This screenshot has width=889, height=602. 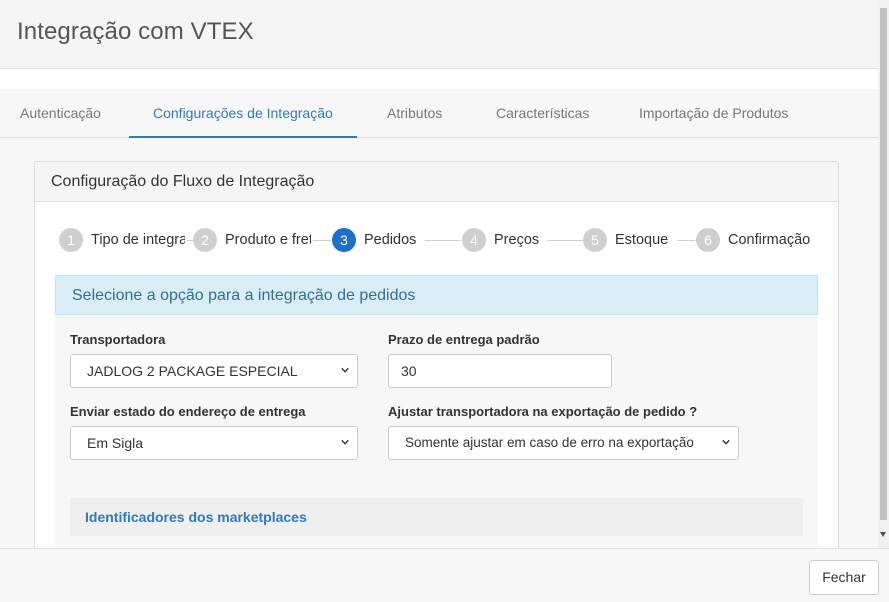 I want to click on step-label: Tipo de integração, so click(x=138, y=240).